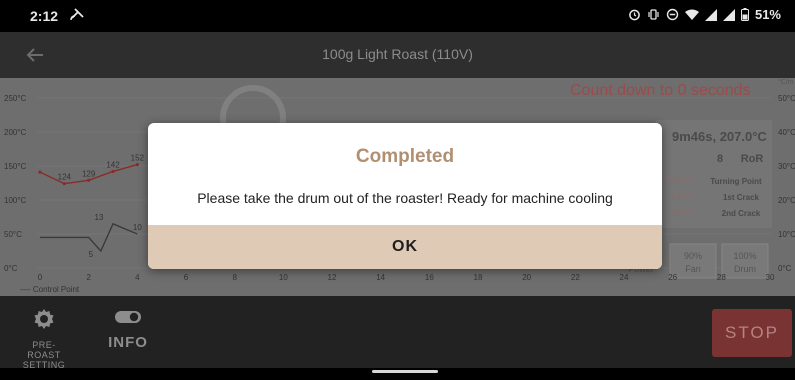  What do you see at coordinates (660, 90) in the screenshot?
I see `countdown-text: Count down to 0 seconds` at bounding box center [660, 90].